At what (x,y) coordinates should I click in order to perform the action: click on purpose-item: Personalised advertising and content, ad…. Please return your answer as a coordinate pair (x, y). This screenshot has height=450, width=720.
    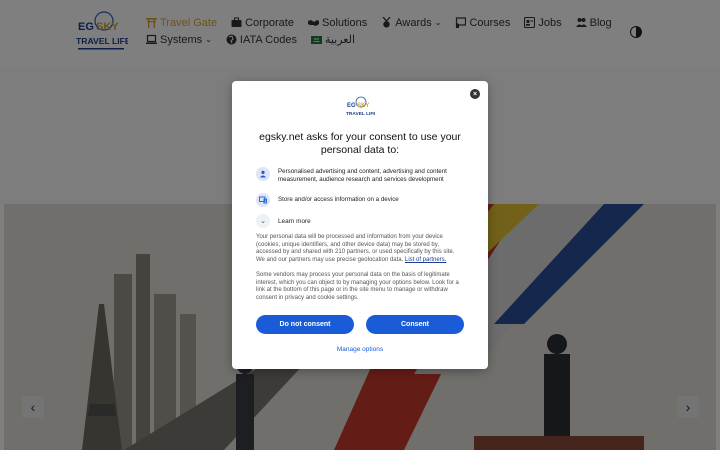
    Looking at the image, I should click on (361, 175).